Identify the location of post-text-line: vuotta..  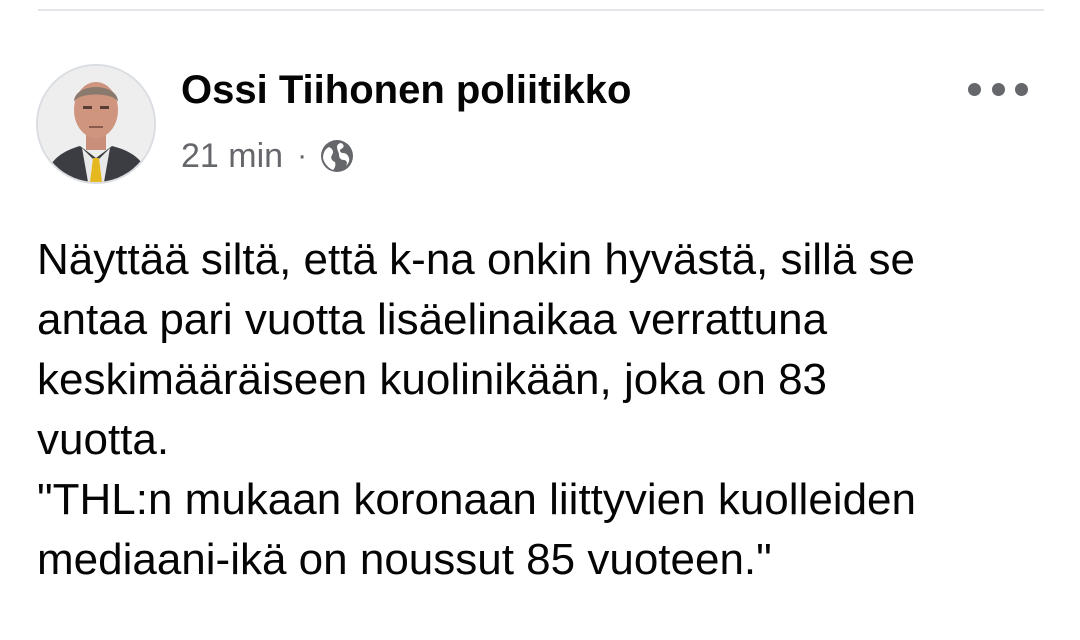
(103, 439).